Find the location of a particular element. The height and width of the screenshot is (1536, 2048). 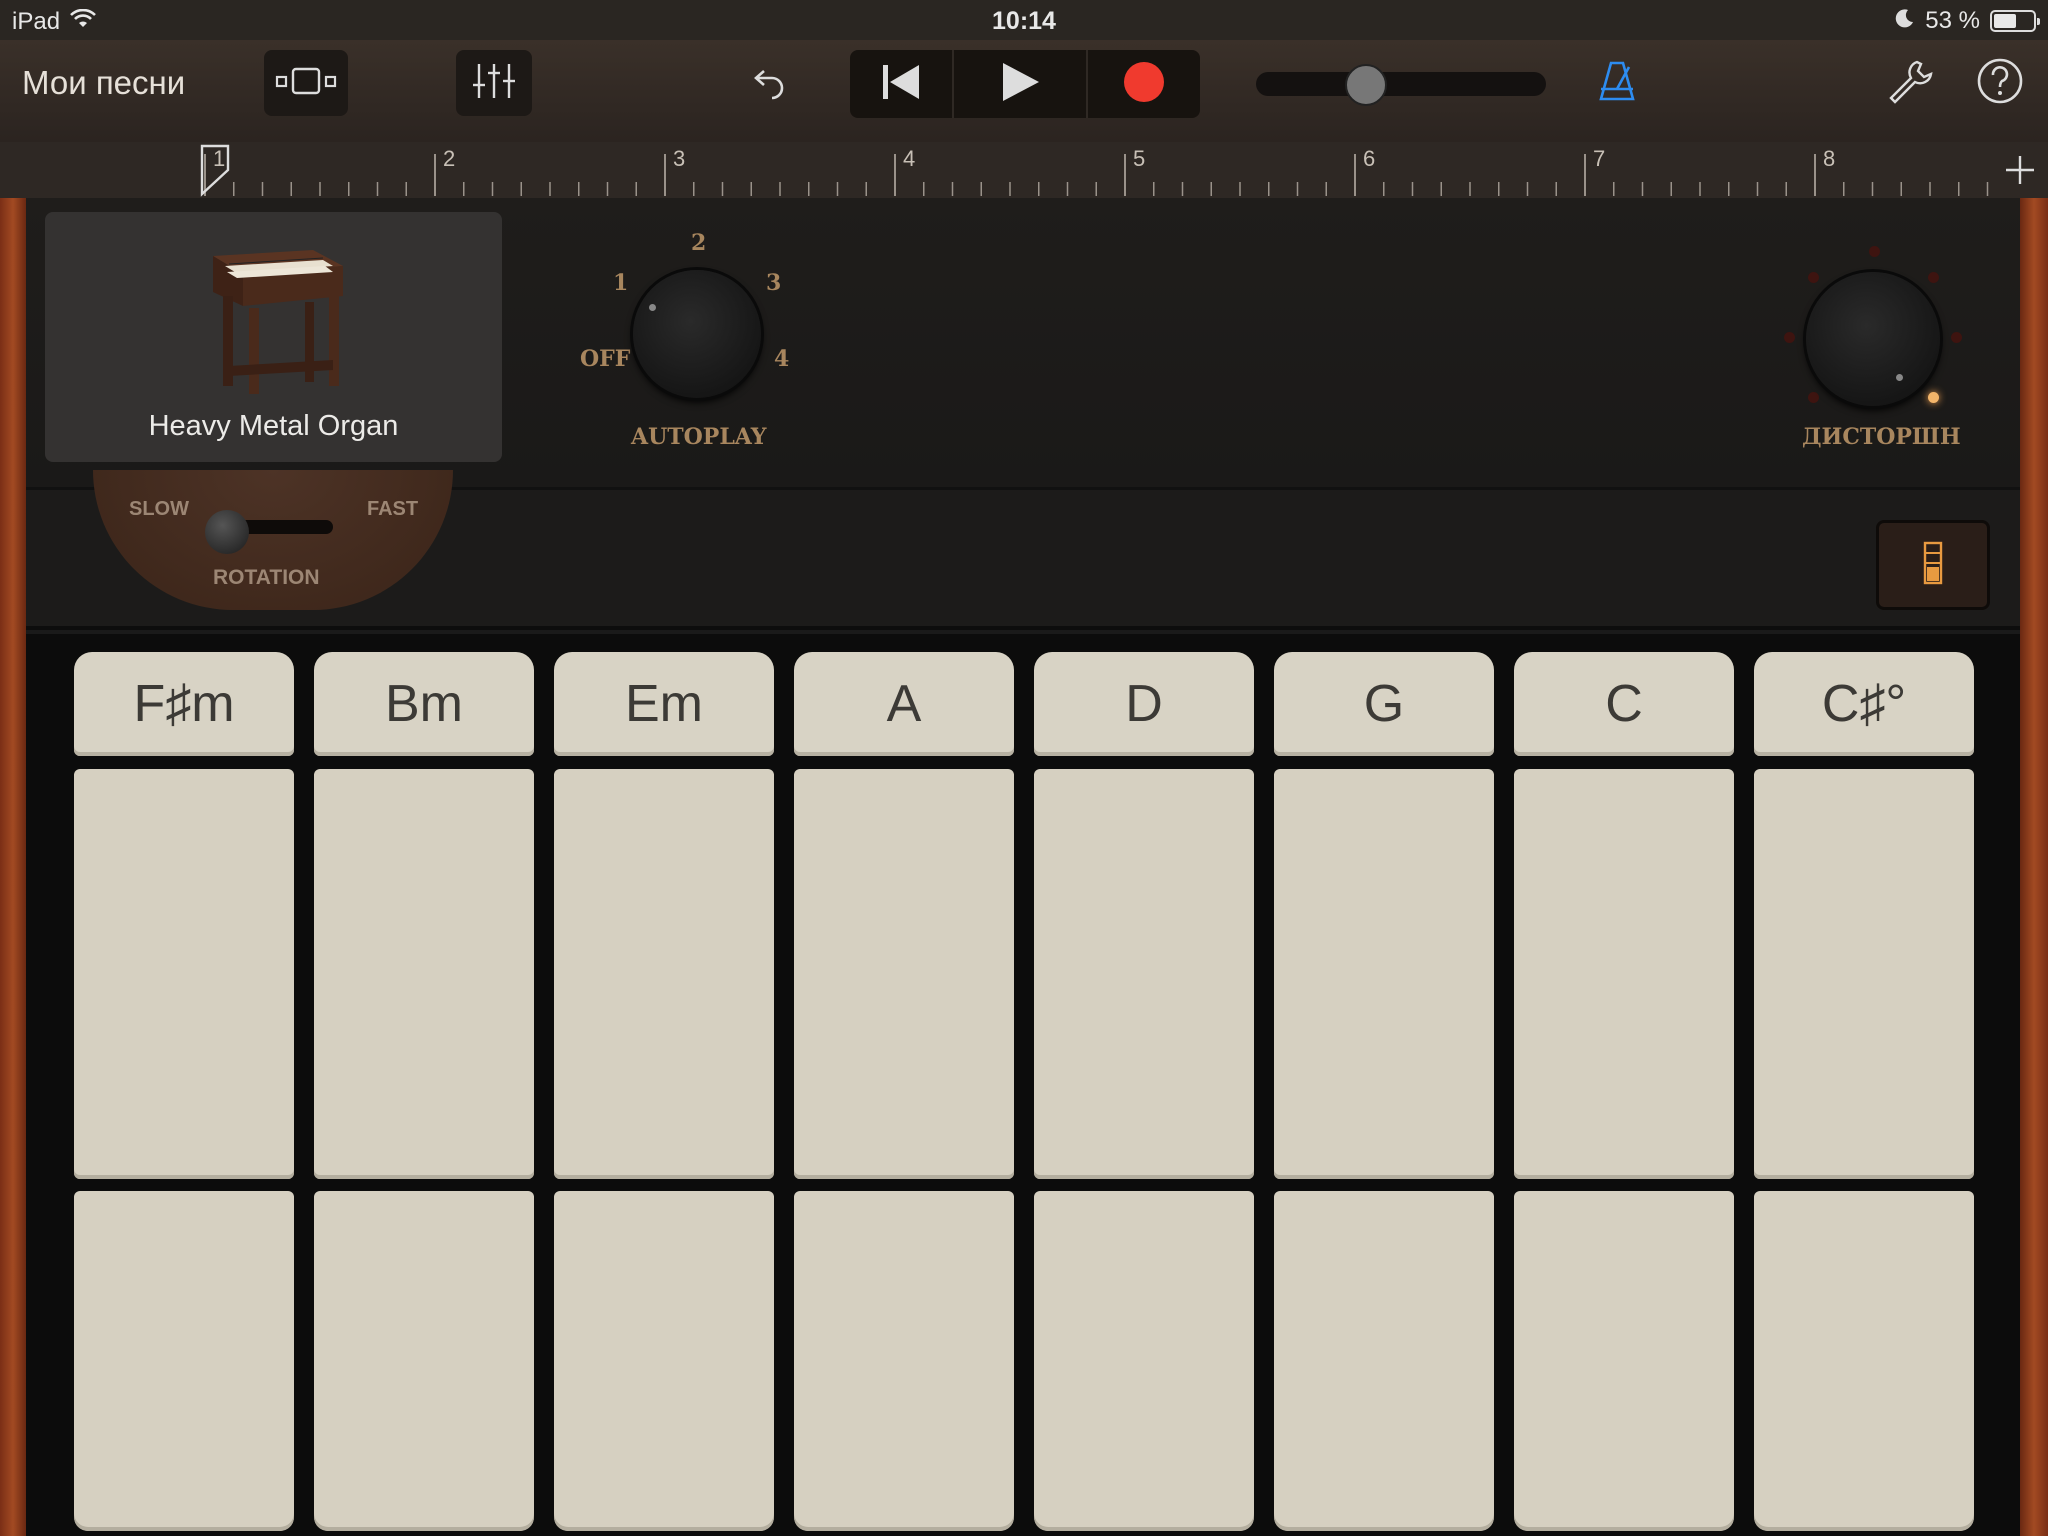

autoplay-label: AUTOPLAY is located at coordinates (699, 437).